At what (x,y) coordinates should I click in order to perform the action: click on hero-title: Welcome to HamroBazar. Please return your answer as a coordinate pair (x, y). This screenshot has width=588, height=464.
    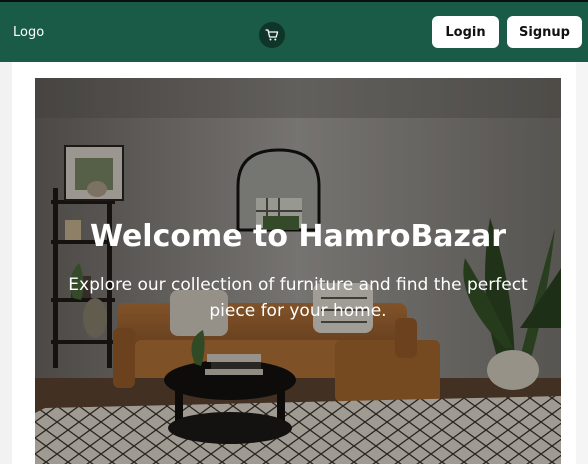
    Looking at the image, I should click on (298, 236).